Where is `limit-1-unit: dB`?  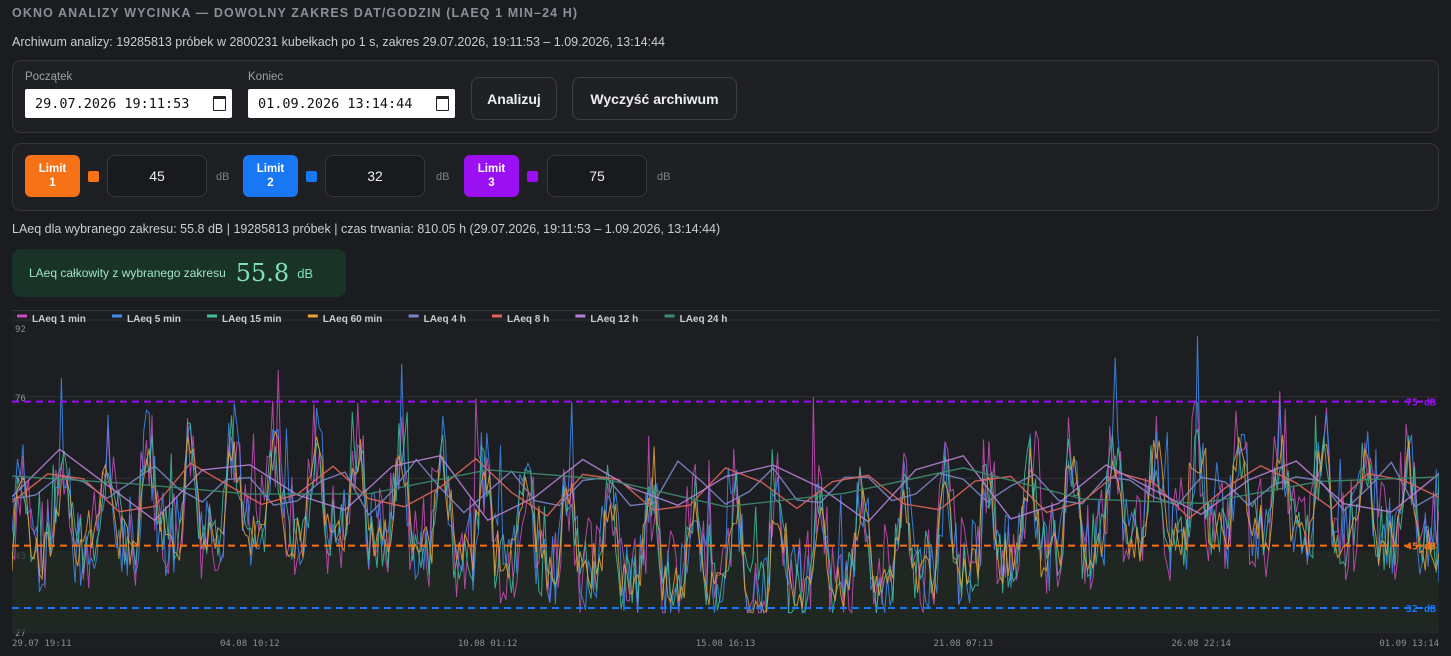
limit-1-unit: dB is located at coordinates (223, 177).